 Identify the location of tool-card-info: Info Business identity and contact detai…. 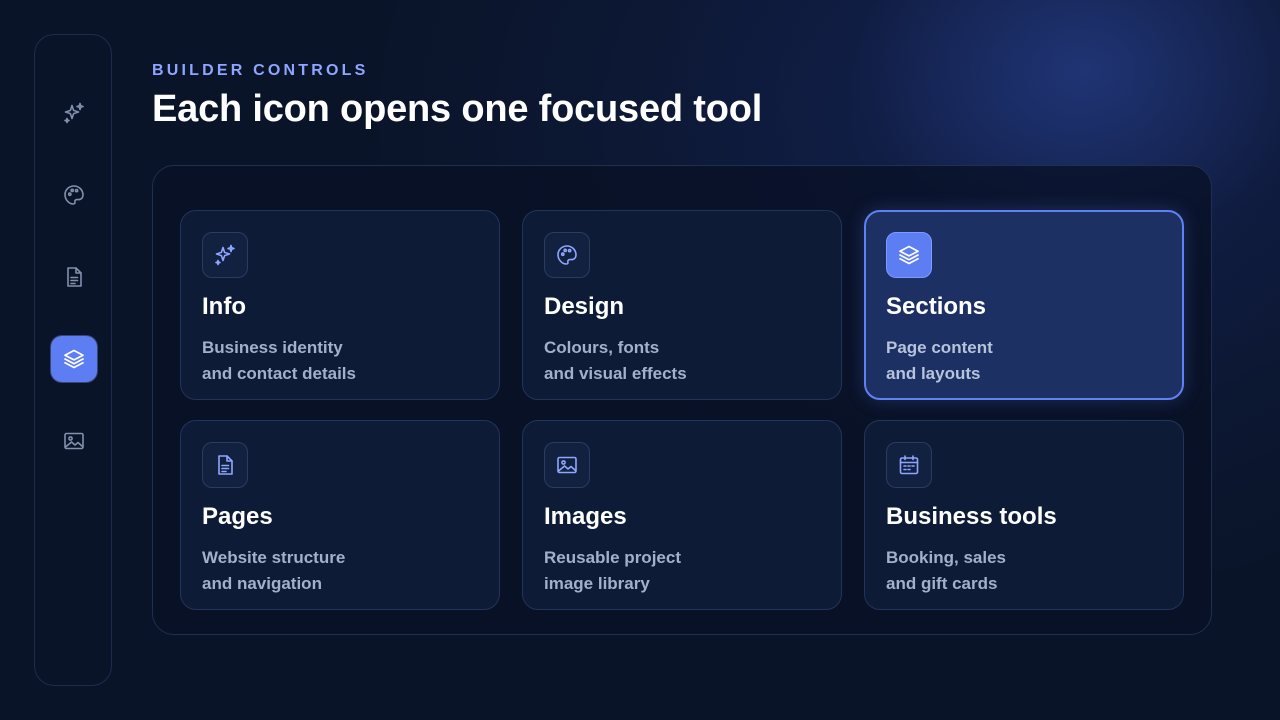
(340, 305).